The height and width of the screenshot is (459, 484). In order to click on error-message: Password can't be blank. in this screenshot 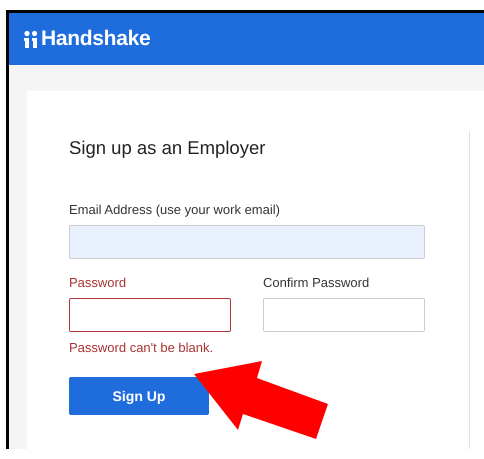, I will do `click(141, 347)`.